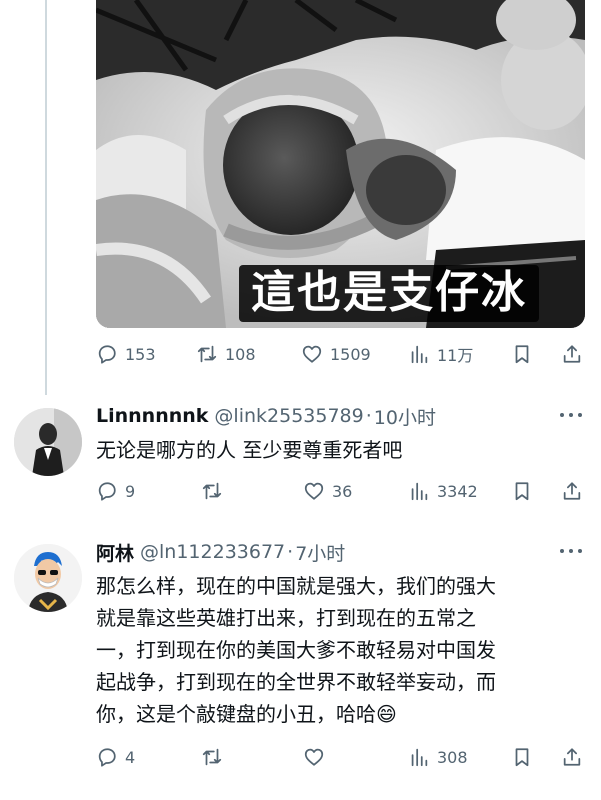  I want to click on reply-header: Linnnnnnk @link25535789 · 10小时, so click(266, 416).